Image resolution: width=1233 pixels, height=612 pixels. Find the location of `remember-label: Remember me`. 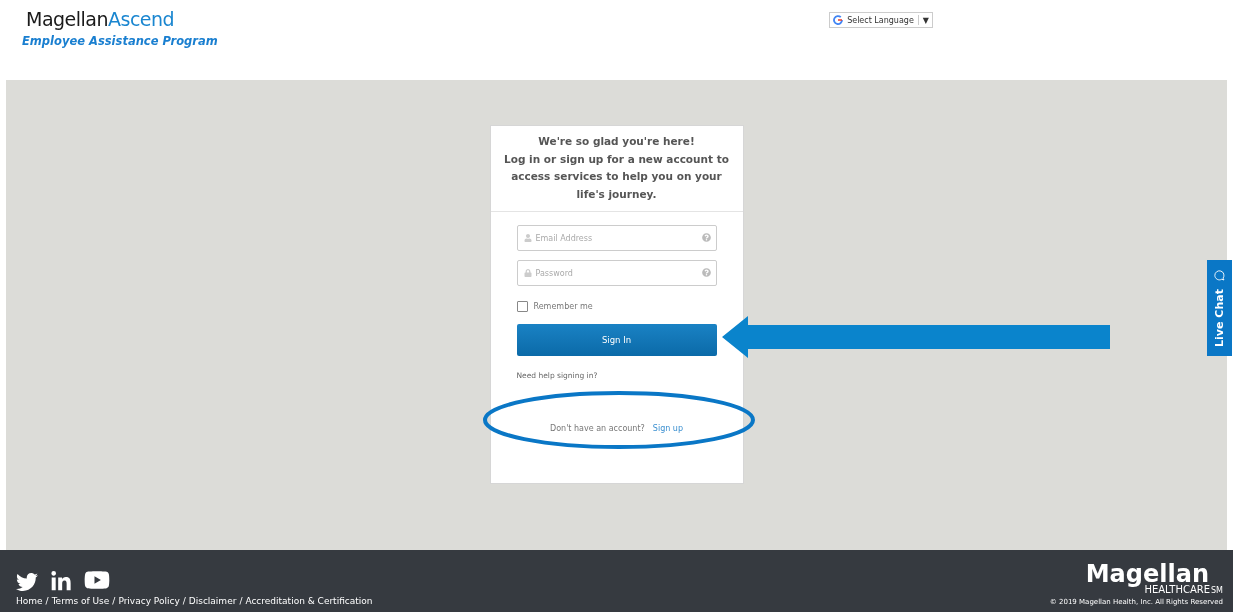

remember-label: Remember me is located at coordinates (563, 306).